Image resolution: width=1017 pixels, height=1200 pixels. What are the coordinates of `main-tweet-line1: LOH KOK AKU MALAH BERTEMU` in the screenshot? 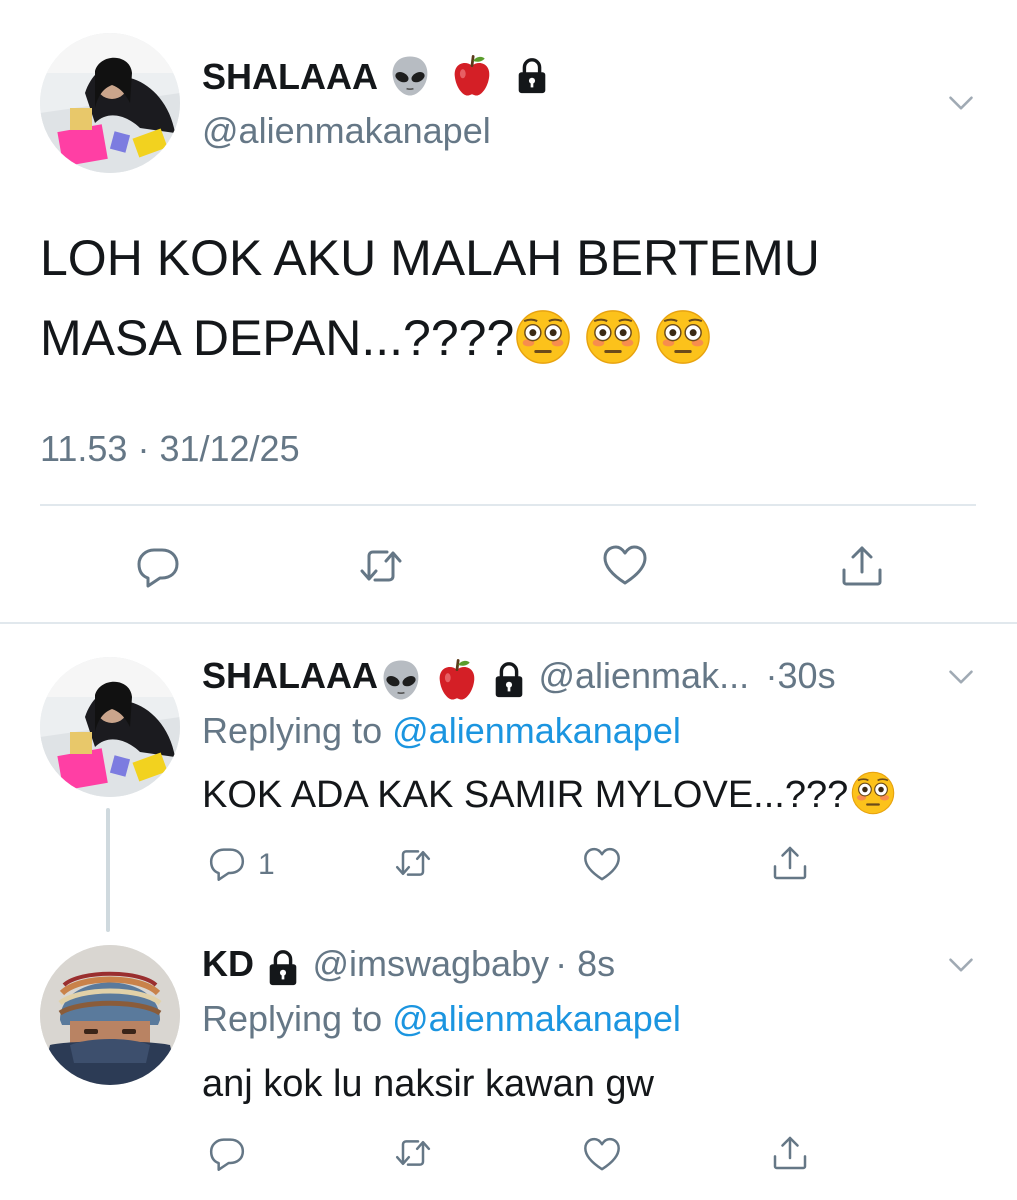 It's located at (430, 258).